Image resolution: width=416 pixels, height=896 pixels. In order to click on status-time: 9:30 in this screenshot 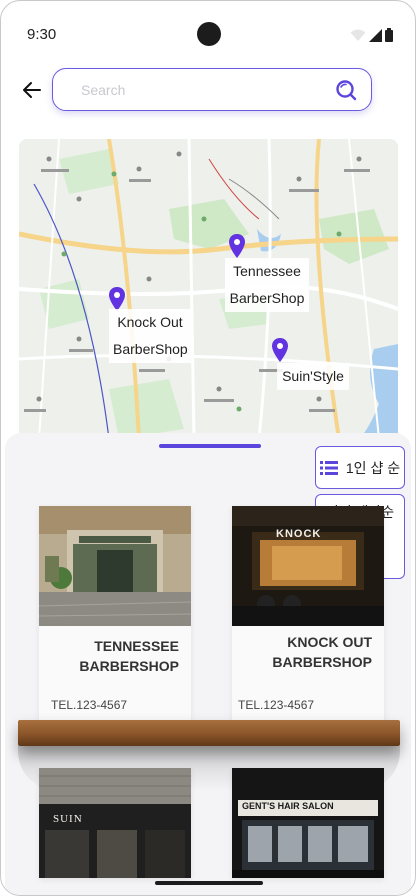, I will do `click(42, 34)`.